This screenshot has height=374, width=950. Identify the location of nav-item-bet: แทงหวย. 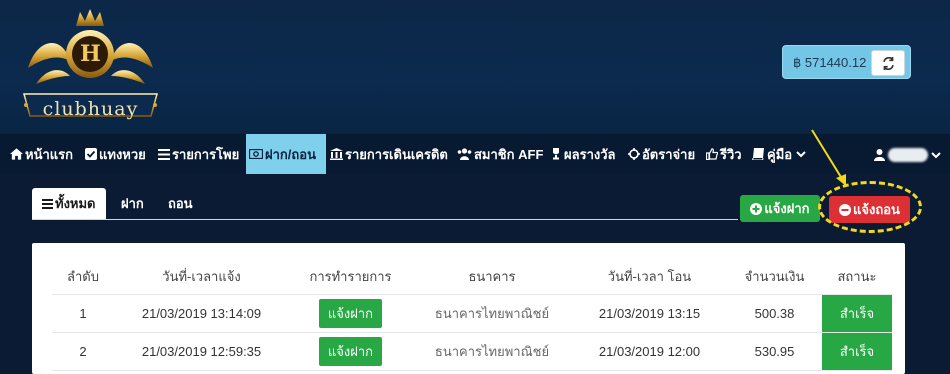
(115, 154).